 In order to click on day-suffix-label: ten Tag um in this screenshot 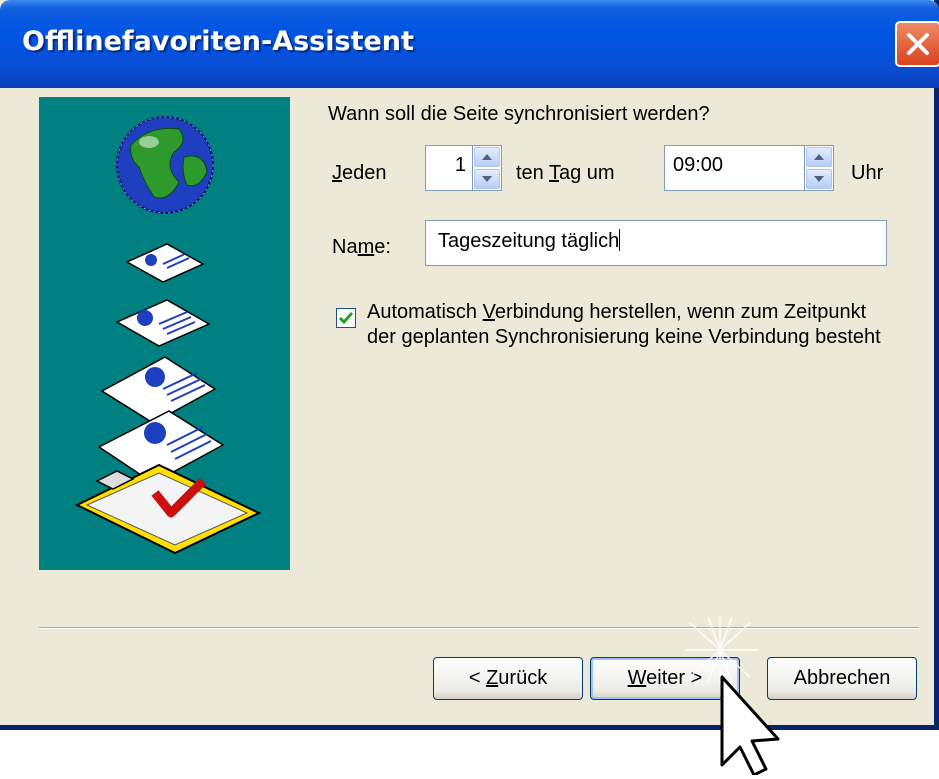, I will do `click(565, 173)`.